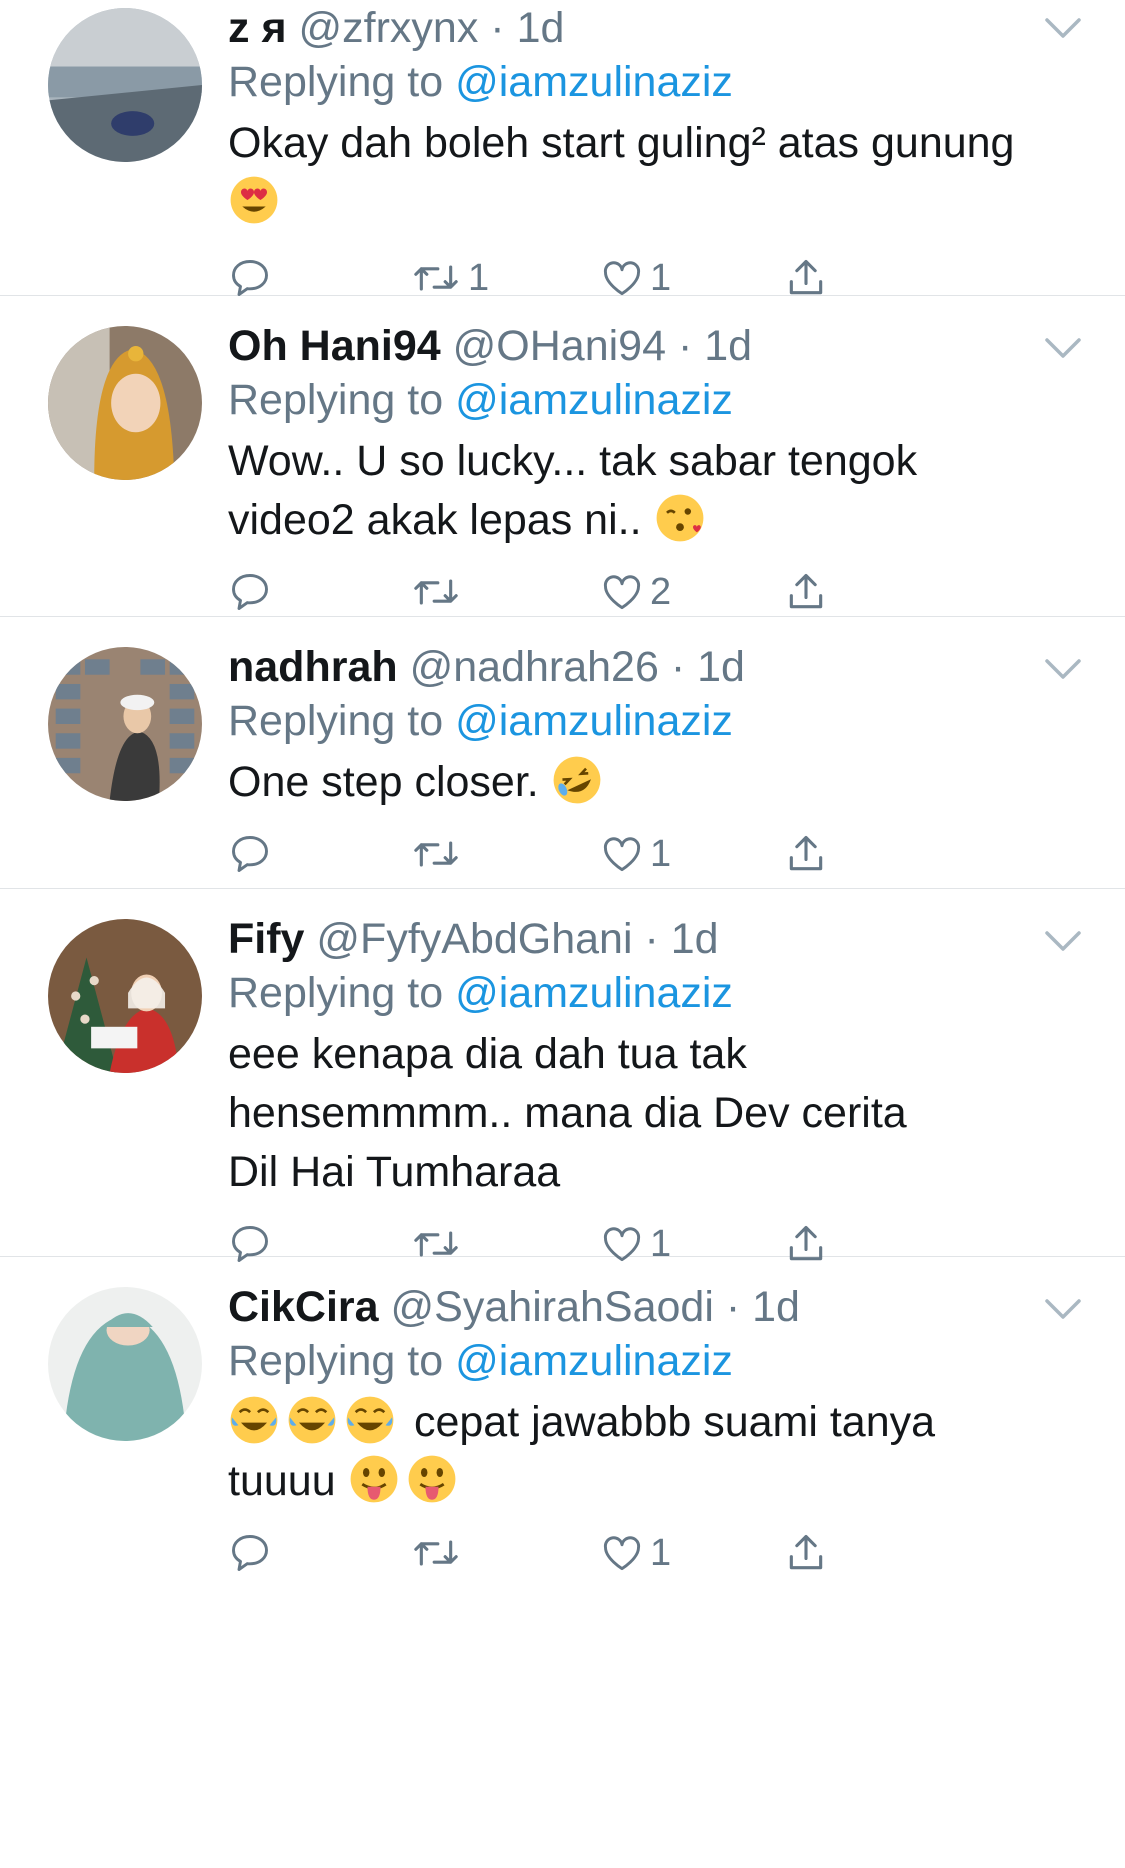 Image resolution: width=1125 pixels, height=1868 pixels. Describe the element at coordinates (651, 782) in the screenshot. I see `tweet-text: One step closer.` at that location.